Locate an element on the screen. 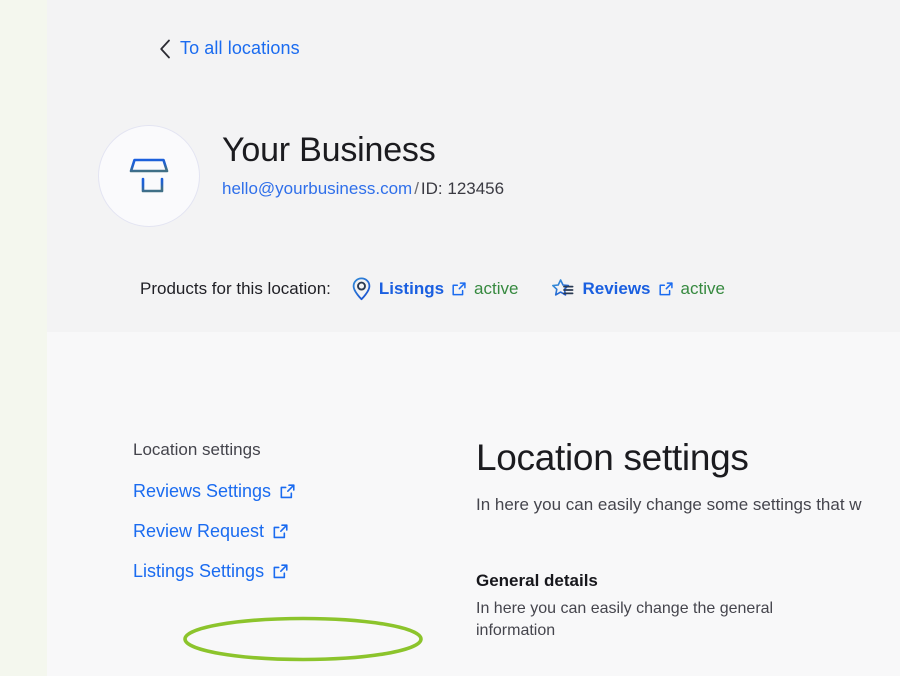 Image resolution: width=900 pixels, height=676 pixels. products-label: Products for this location: is located at coordinates (235, 288).